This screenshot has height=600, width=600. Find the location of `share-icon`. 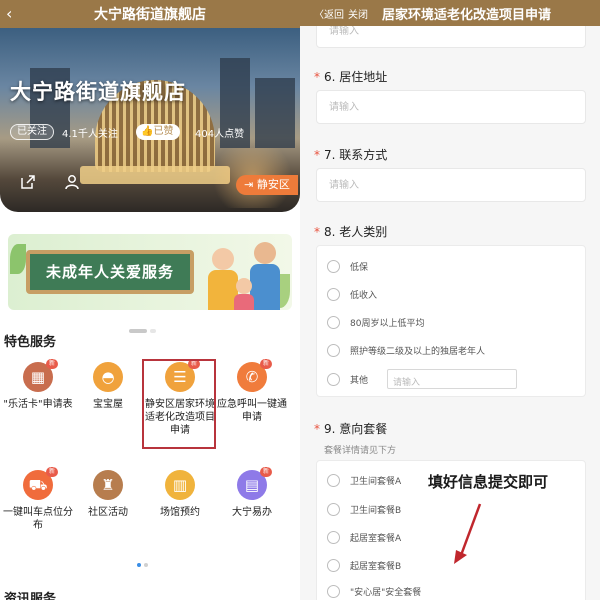

share-icon is located at coordinates (28, 182).